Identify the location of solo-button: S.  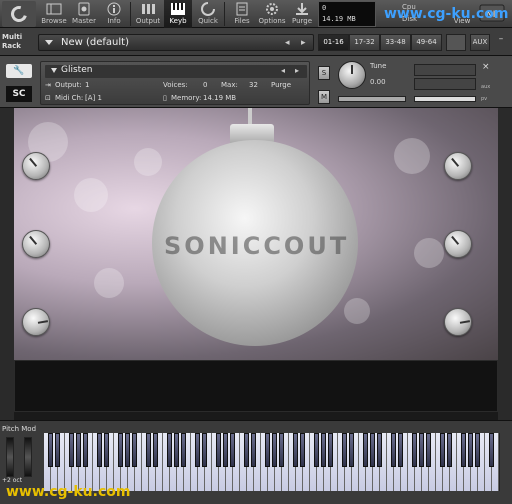
(324, 73).